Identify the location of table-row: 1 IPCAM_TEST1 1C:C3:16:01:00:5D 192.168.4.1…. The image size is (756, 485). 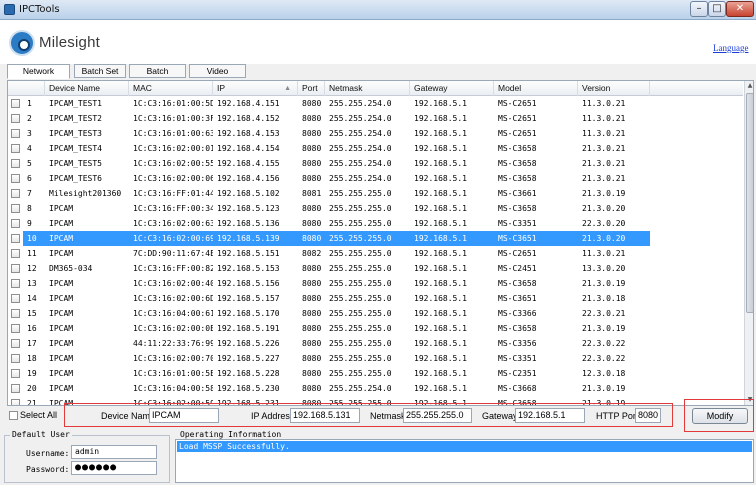
(375, 103).